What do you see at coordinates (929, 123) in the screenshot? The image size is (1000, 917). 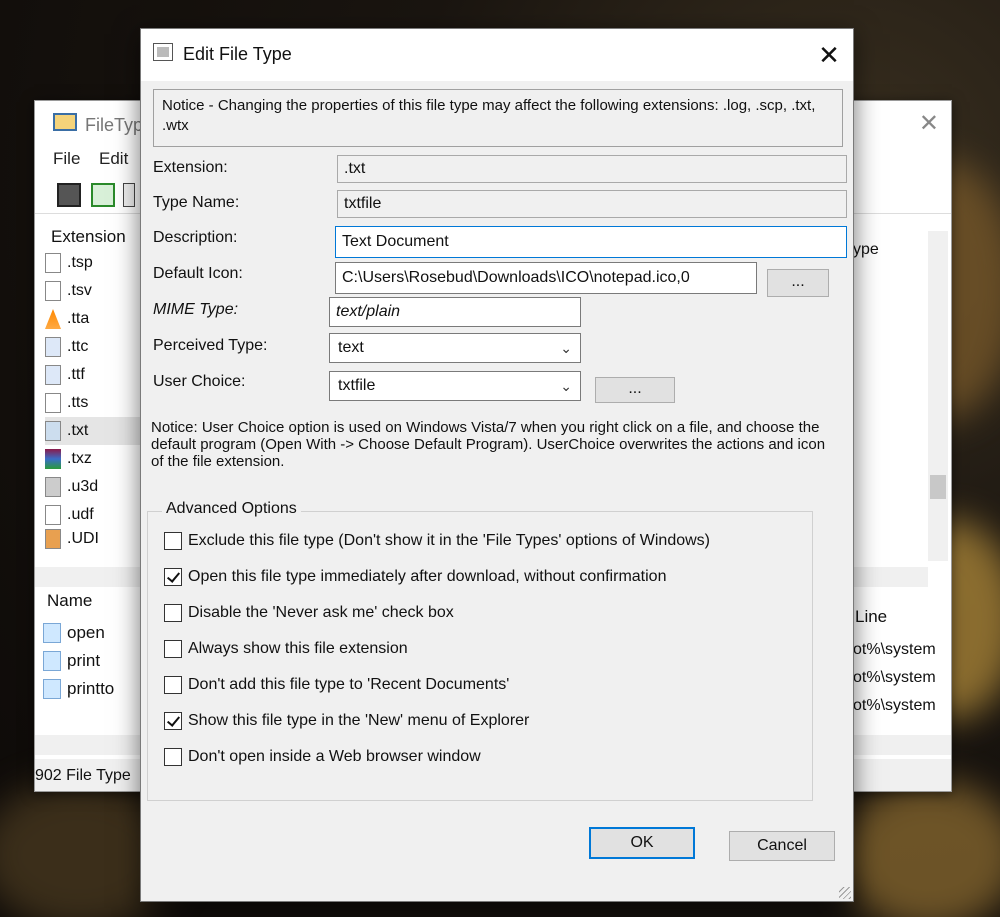 I see `bg-close-icon: ✕` at bounding box center [929, 123].